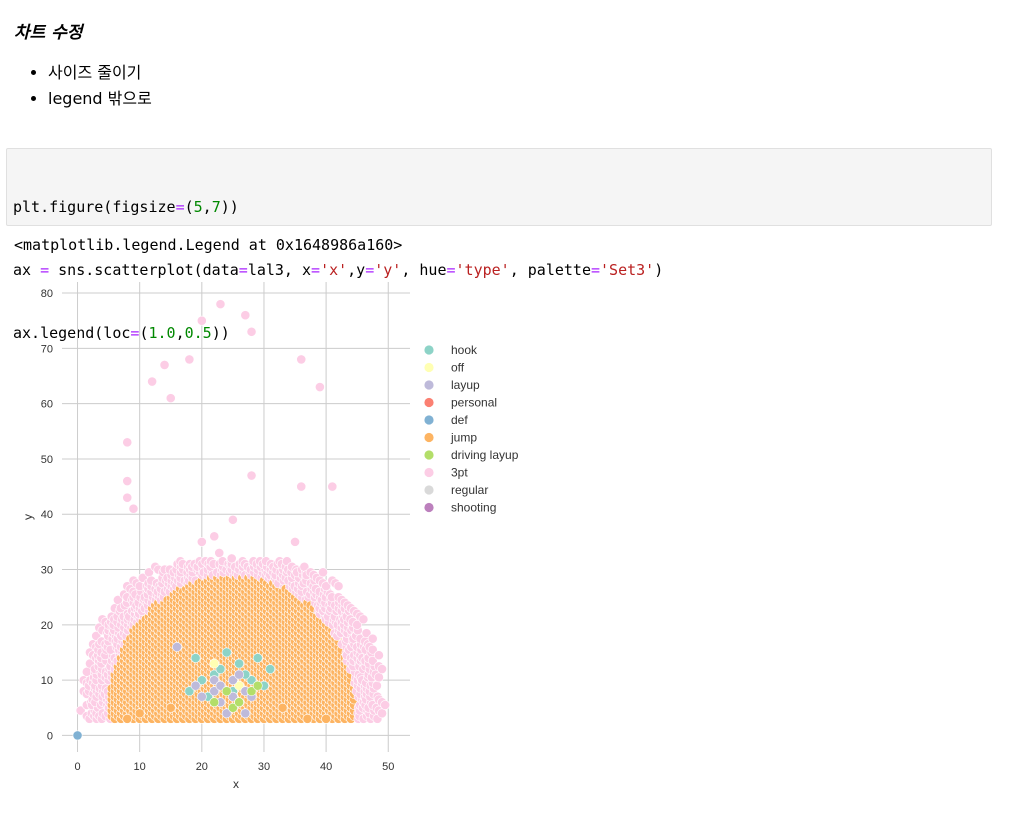 This screenshot has width=1012, height=824. What do you see at coordinates (207, 207) in the screenshot?
I see `code-token: ,` at bounding box center [207, 207].